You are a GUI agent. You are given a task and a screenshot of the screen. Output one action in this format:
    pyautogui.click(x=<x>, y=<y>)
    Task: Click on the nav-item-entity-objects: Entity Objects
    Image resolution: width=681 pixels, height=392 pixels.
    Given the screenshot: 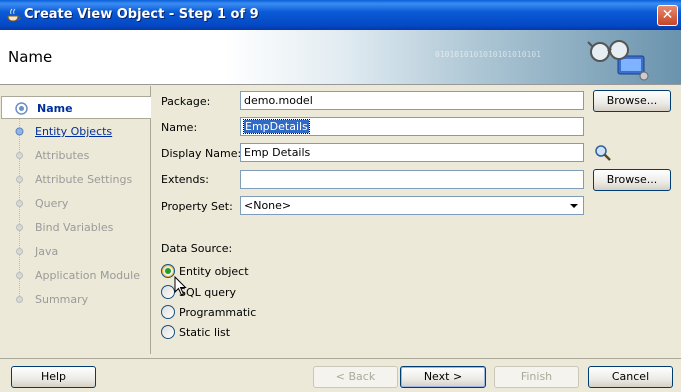 What is the action you would take?
    pyautogui.click(x=75, y=131)
    